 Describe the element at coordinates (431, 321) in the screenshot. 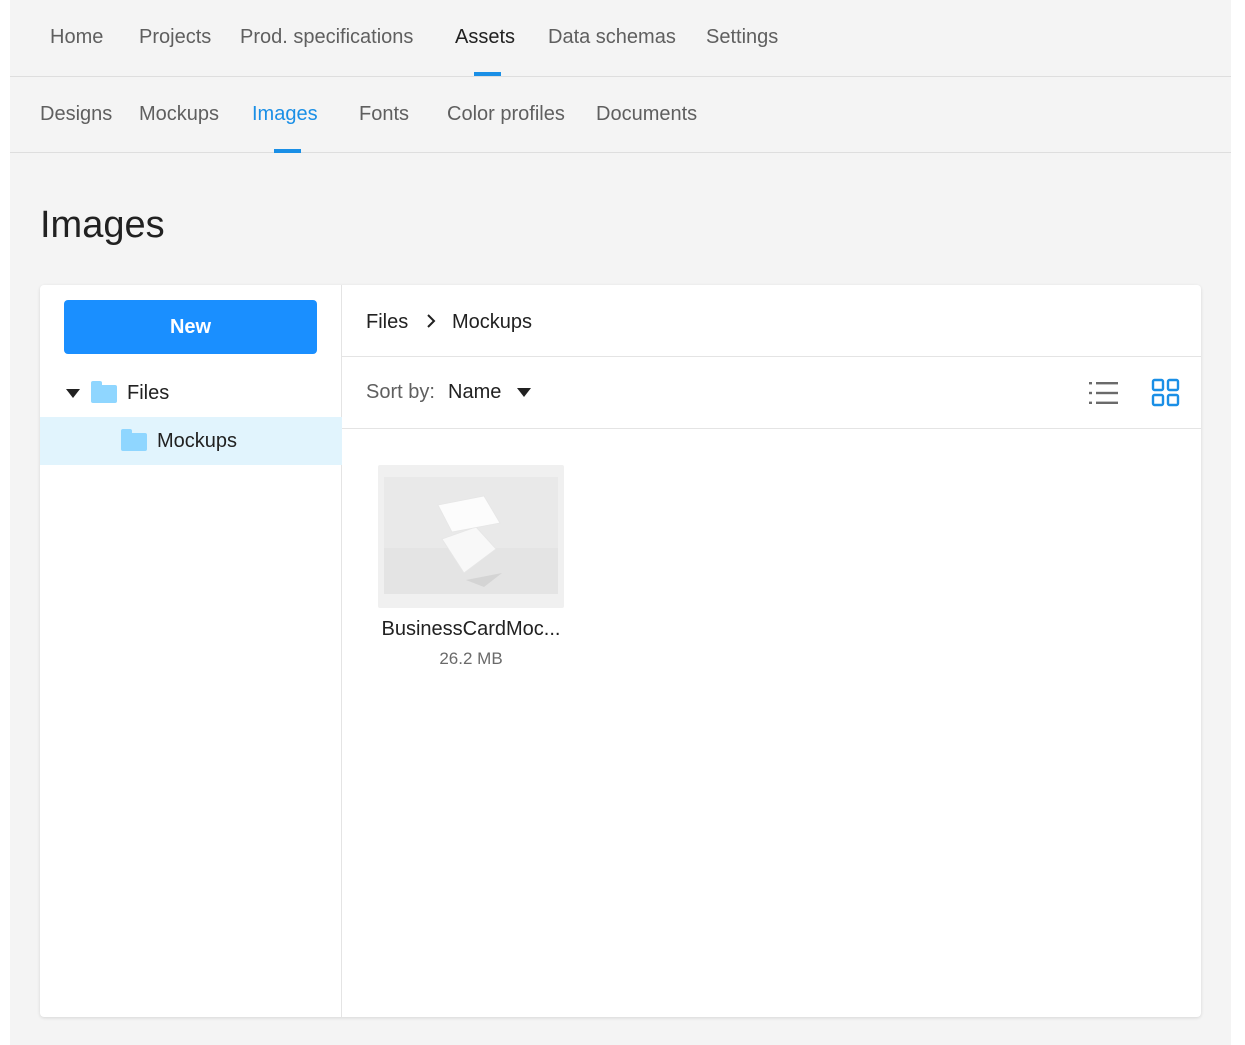

I see `chevron-right-icon` at that location.